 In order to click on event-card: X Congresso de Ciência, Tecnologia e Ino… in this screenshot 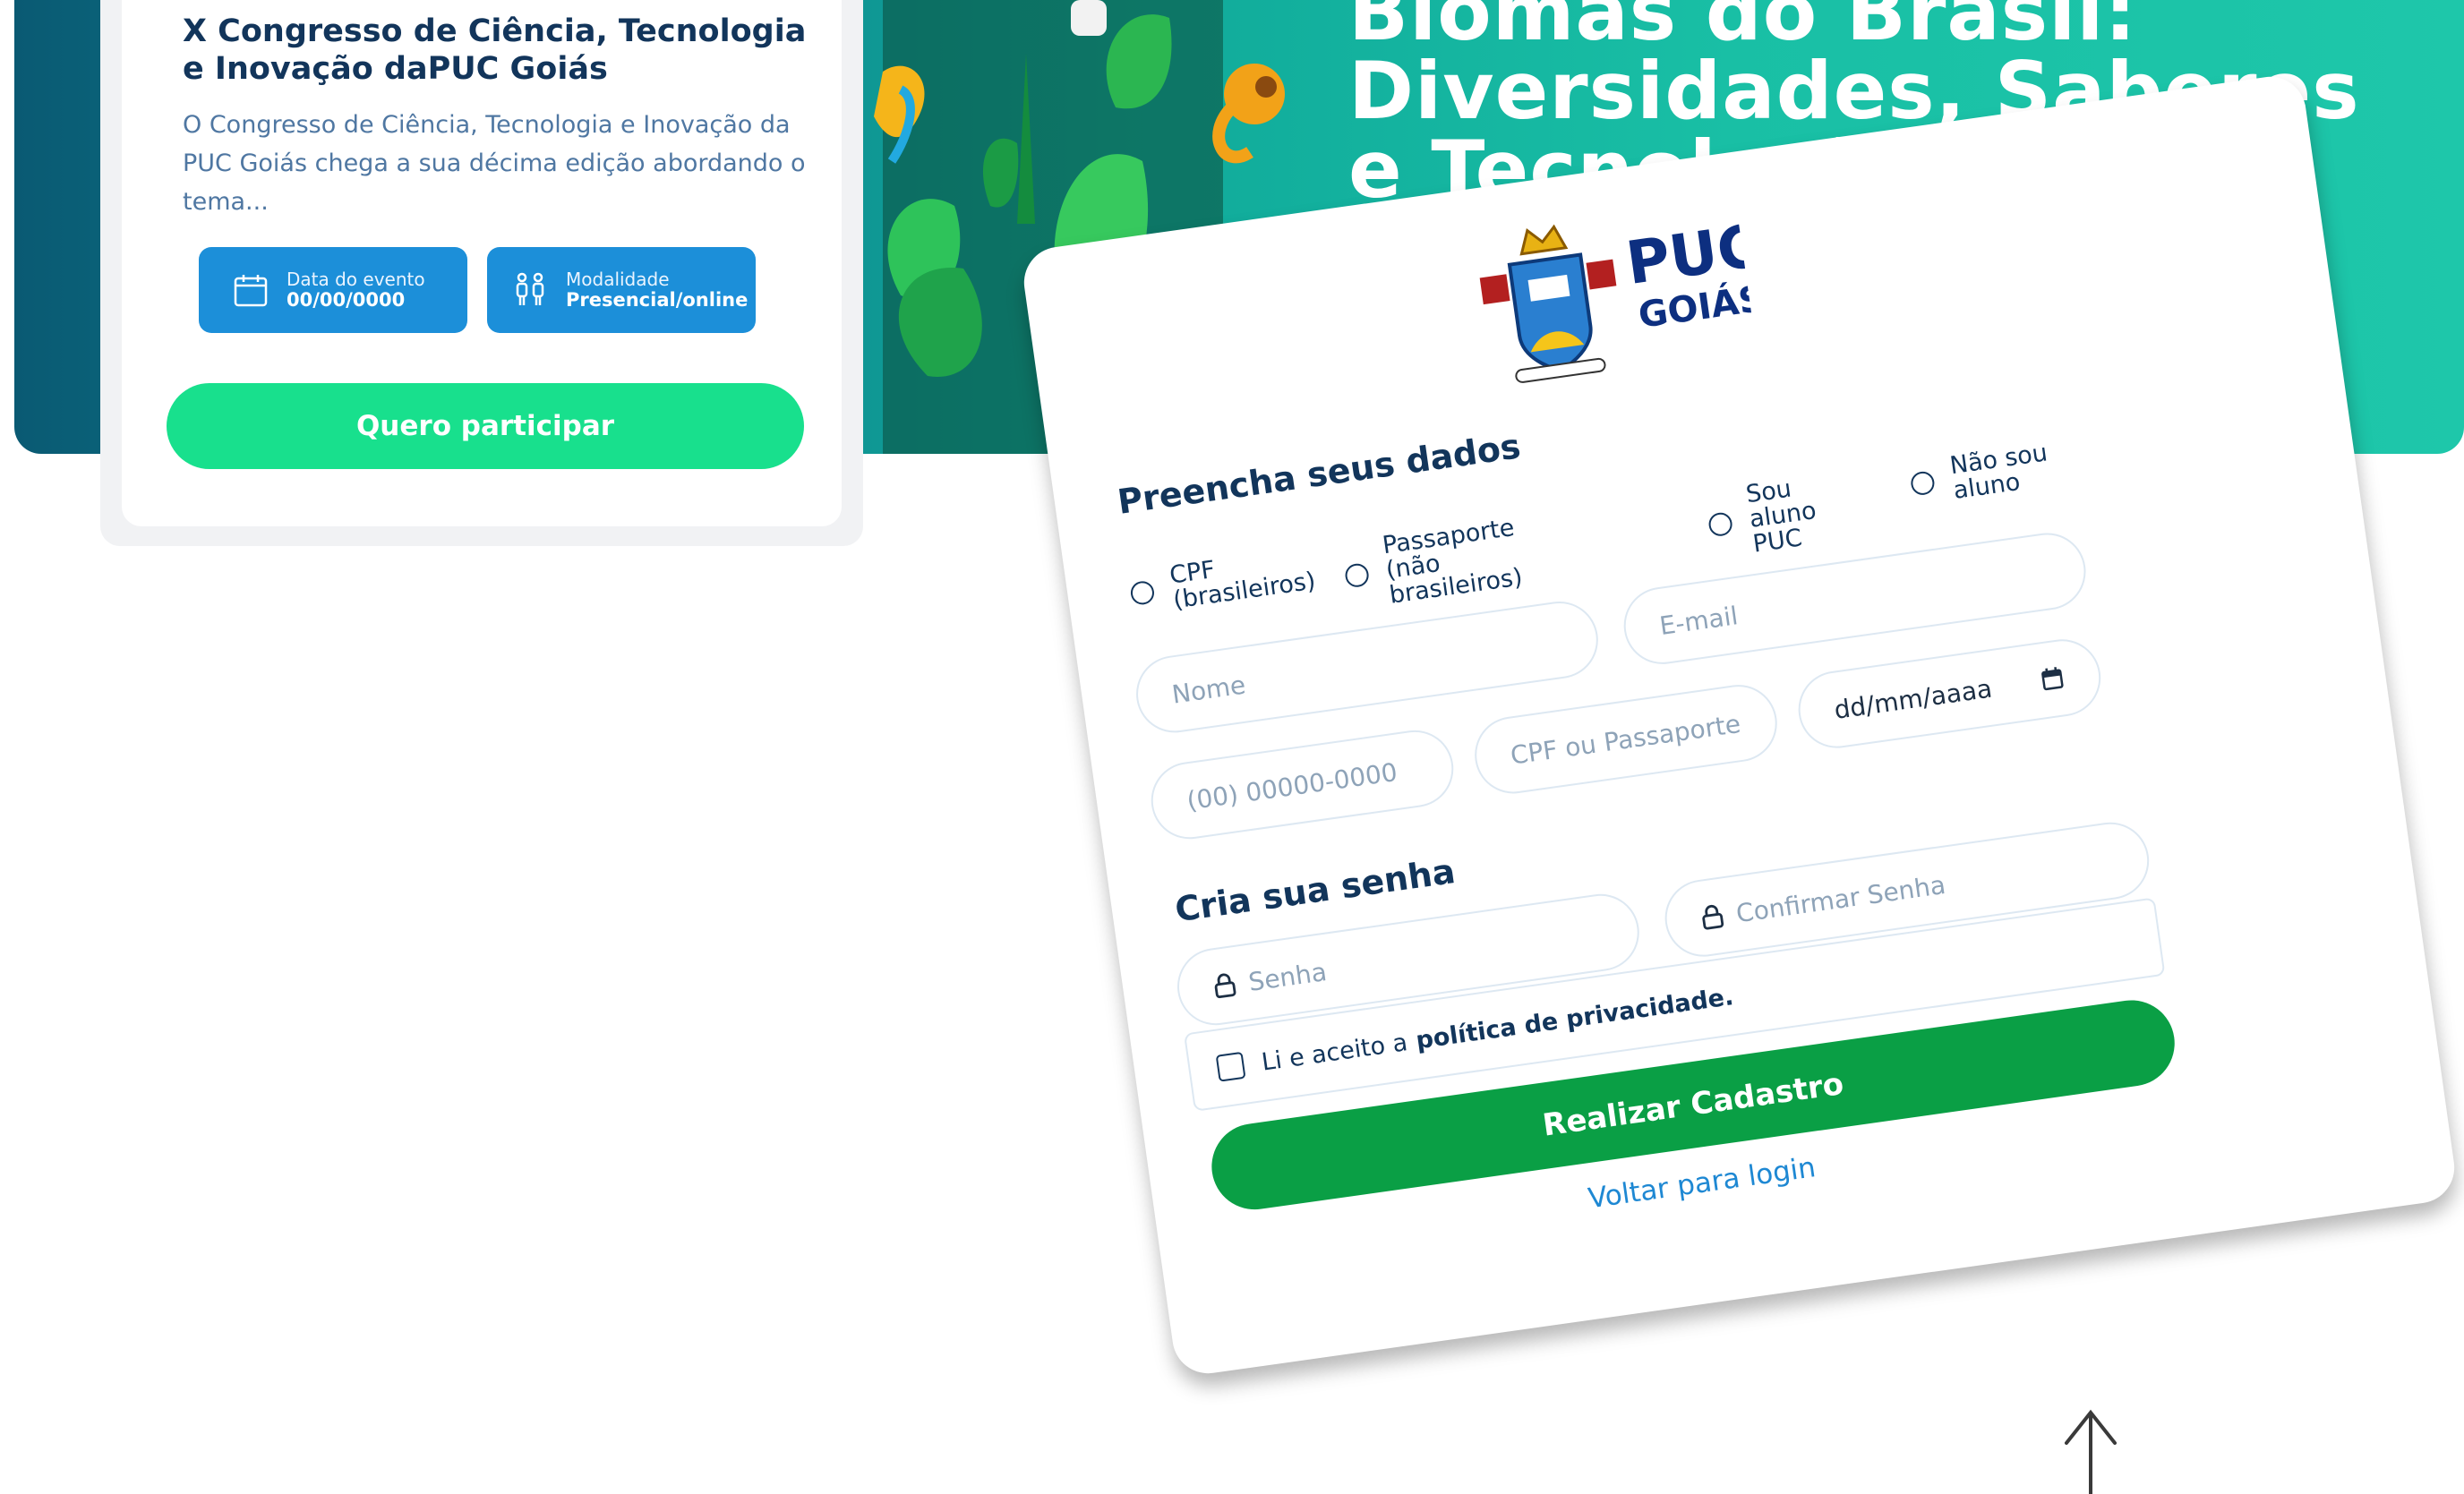, I will do `click(482, 263)`.